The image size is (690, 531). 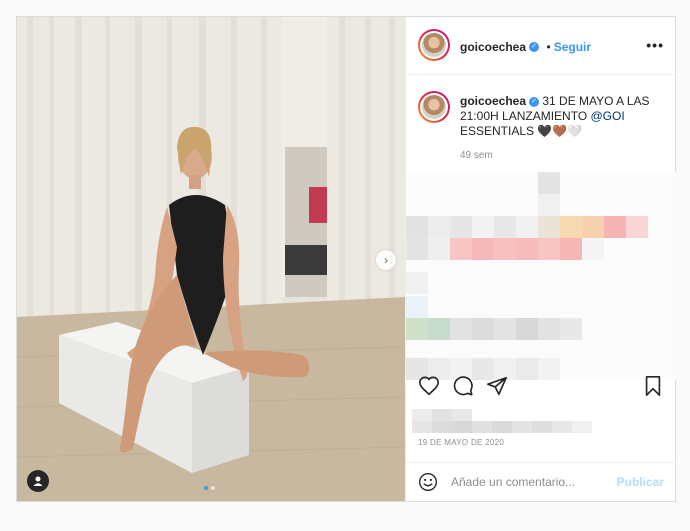 I want to click on caption-avatar, so click(x=434, y=107).